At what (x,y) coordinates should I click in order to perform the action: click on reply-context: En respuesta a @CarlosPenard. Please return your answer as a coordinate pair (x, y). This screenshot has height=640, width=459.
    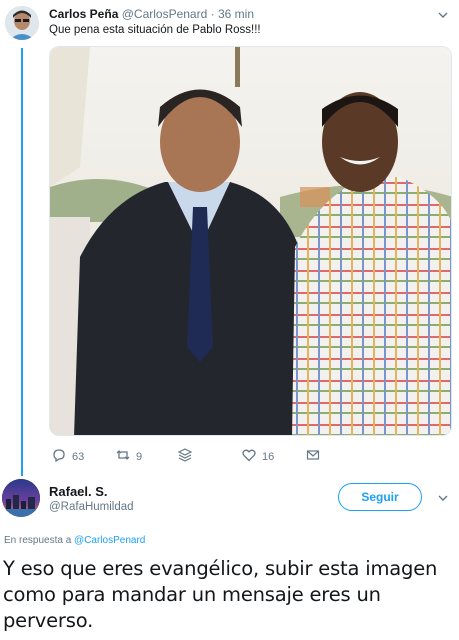
    Looking at the image, I should click on (74, 540).